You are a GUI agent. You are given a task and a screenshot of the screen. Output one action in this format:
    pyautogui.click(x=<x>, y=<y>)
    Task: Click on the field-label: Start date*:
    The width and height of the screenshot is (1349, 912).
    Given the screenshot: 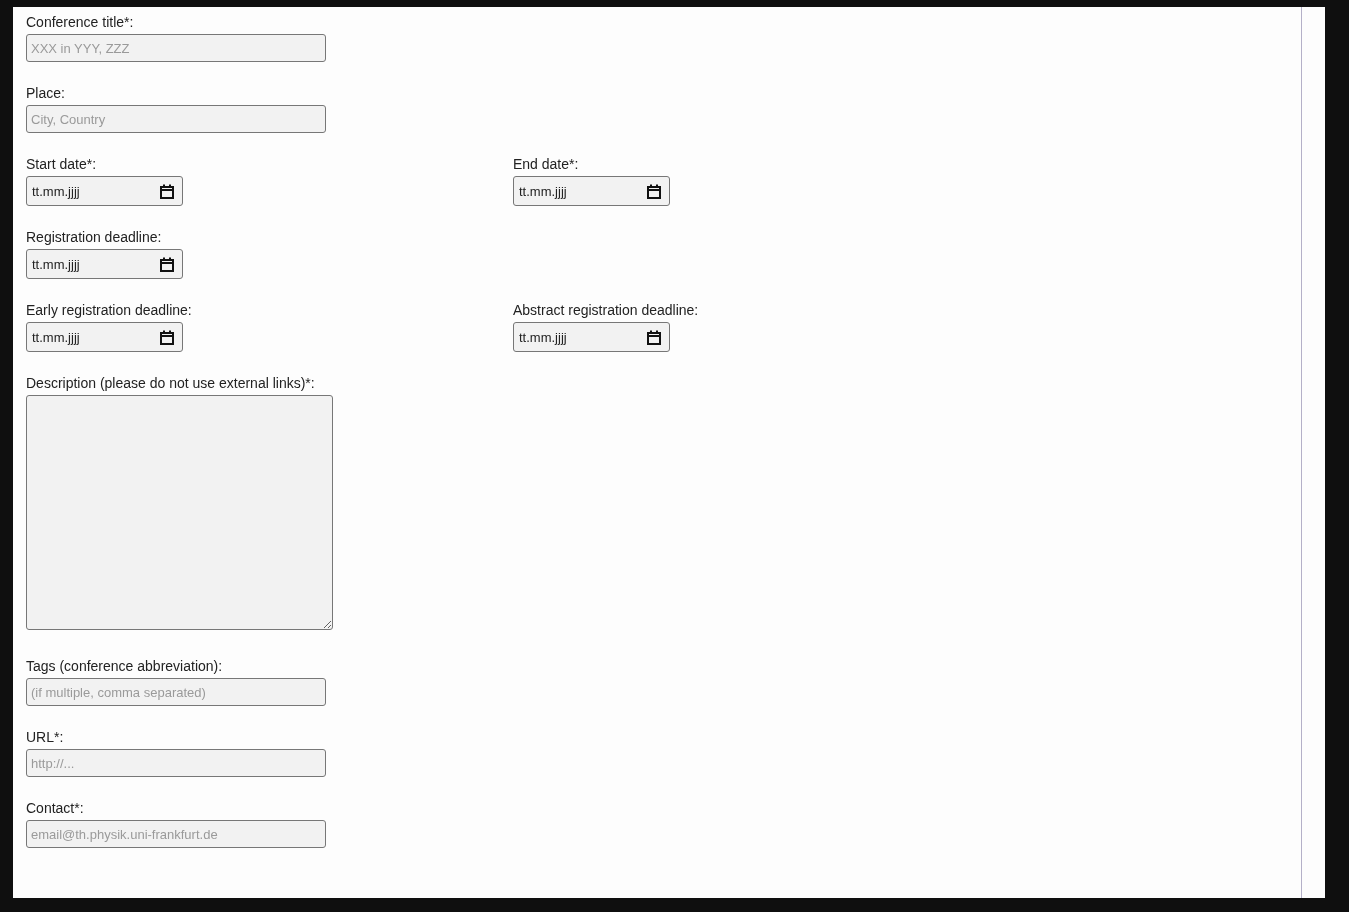 What is the action you would take?
    pyautogui.click(x=61, y=164)
    